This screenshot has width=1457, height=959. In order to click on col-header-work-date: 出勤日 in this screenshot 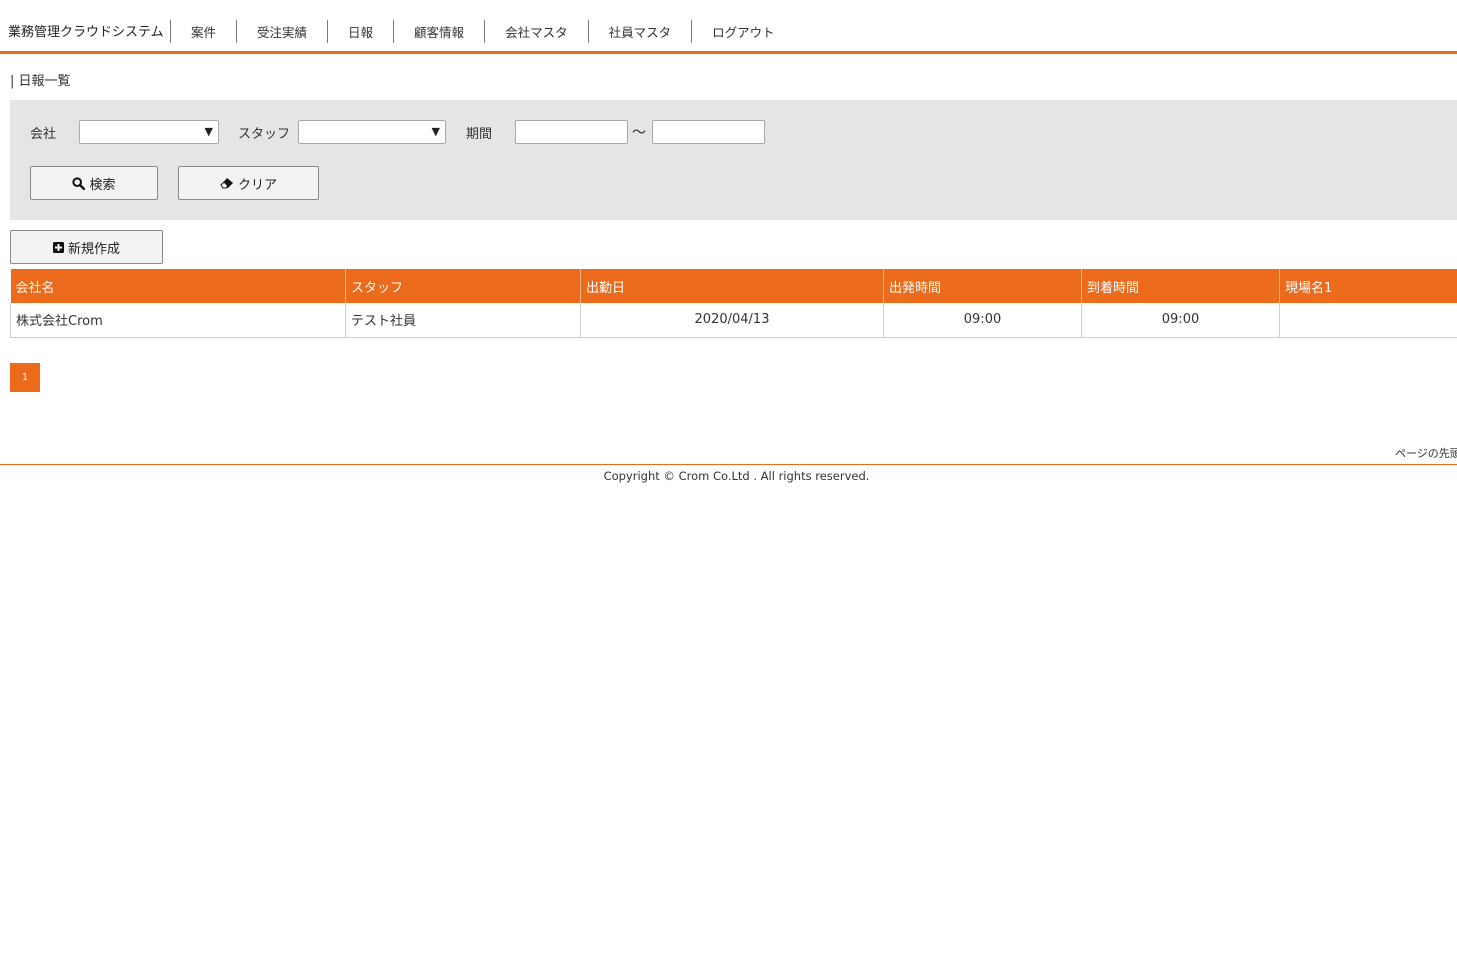, I will do `click(732, 286)`.